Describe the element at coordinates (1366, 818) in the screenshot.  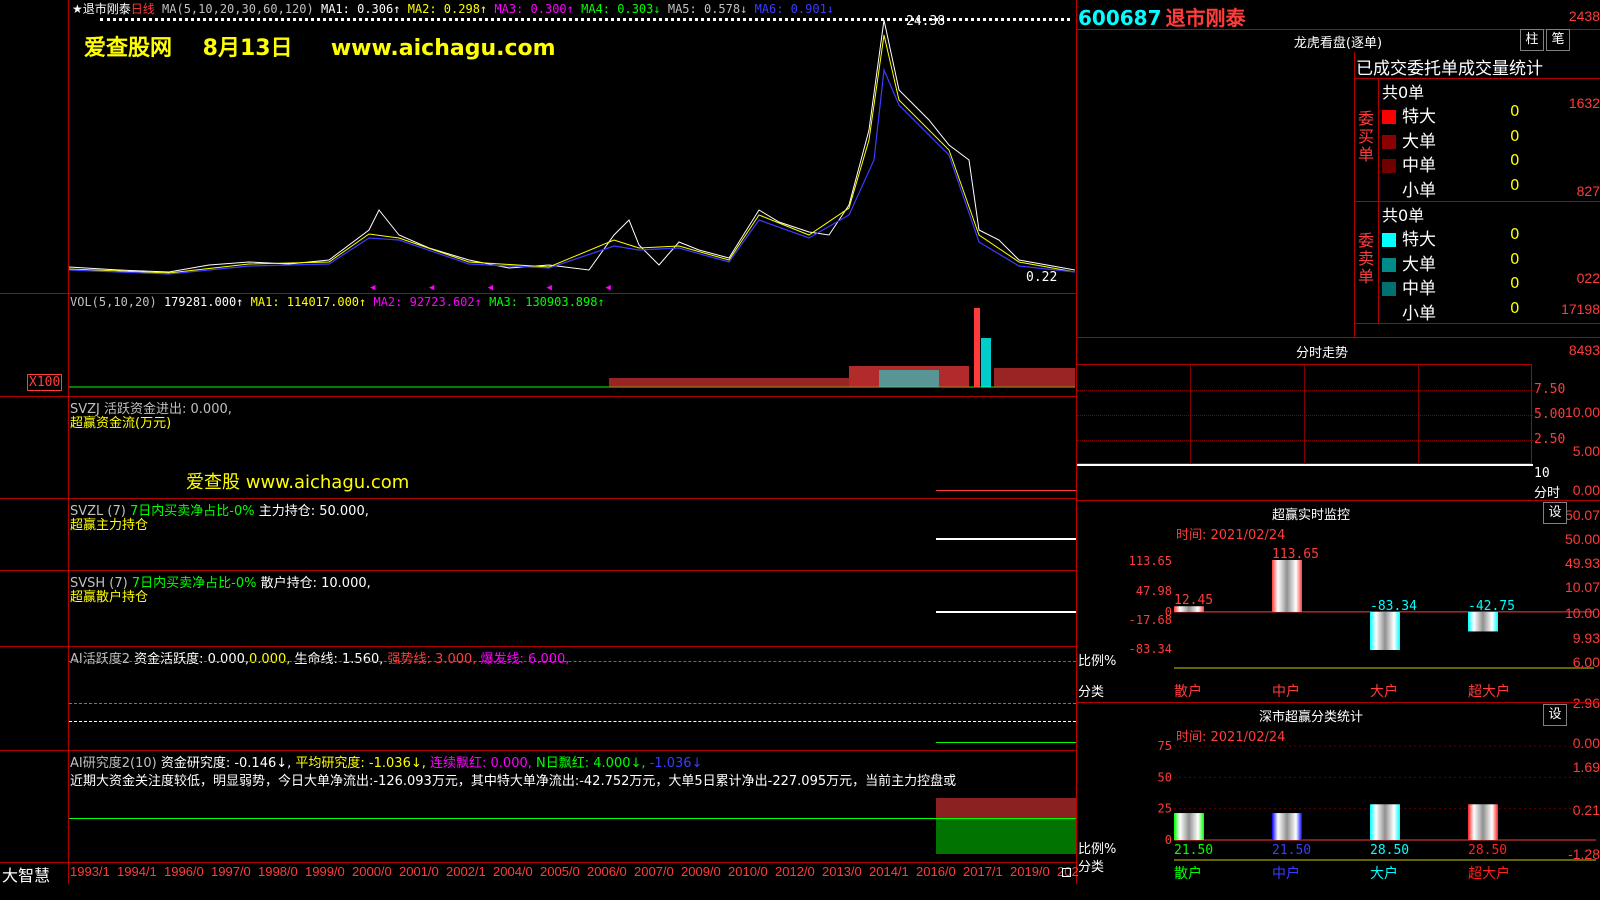
I see `classify-chart: 755025021.50散户21.50中户28.50大户28.50超大户` at that location.